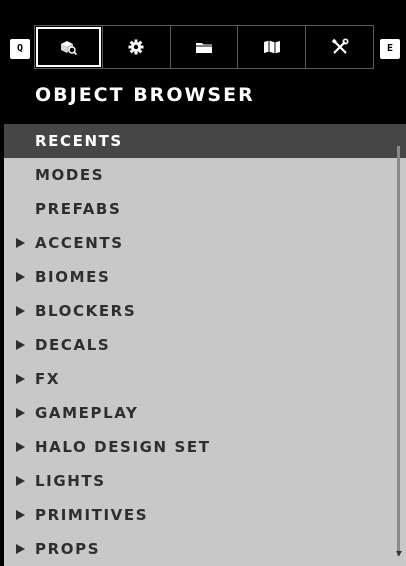  I want to click on category-label: PRIMITIVES, so click(92, 515).